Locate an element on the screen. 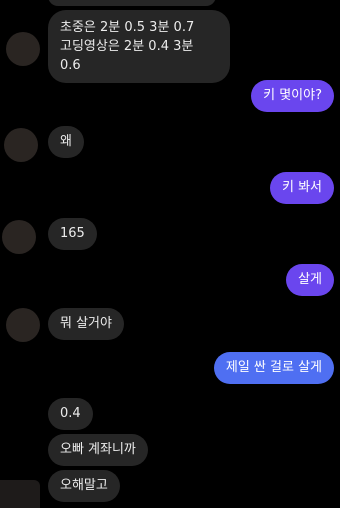 This screenshot has height=508, width=340. message-text: 오해말고 is located at coordinates (84, 485).